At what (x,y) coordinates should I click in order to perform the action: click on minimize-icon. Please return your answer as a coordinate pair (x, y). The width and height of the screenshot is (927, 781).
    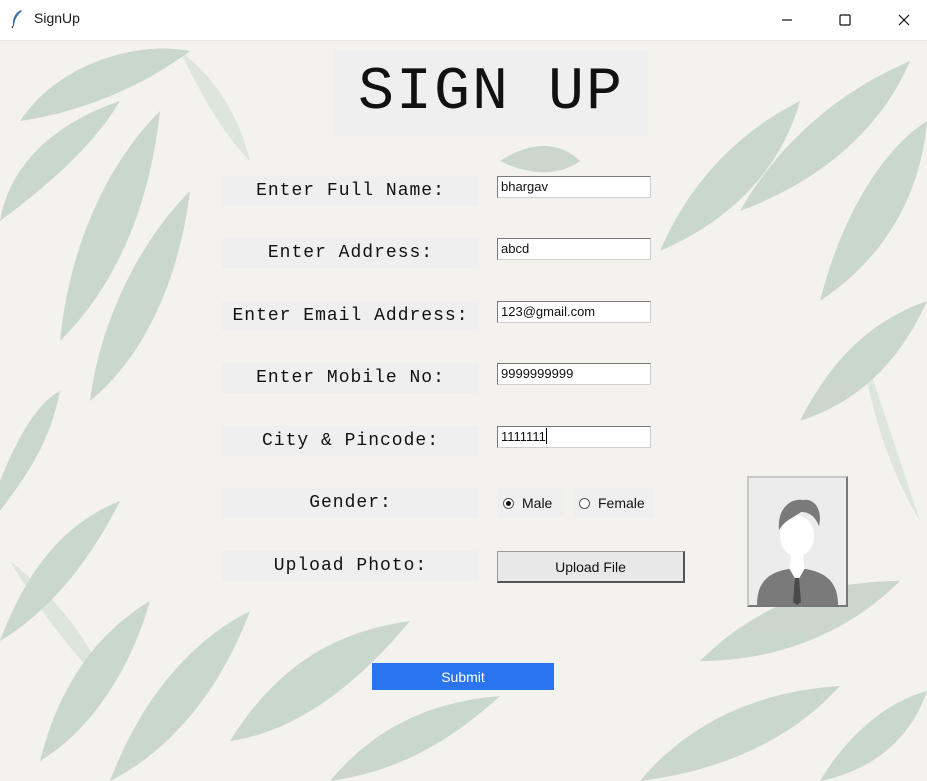
    Looking at the image, I should click on (787, 20).